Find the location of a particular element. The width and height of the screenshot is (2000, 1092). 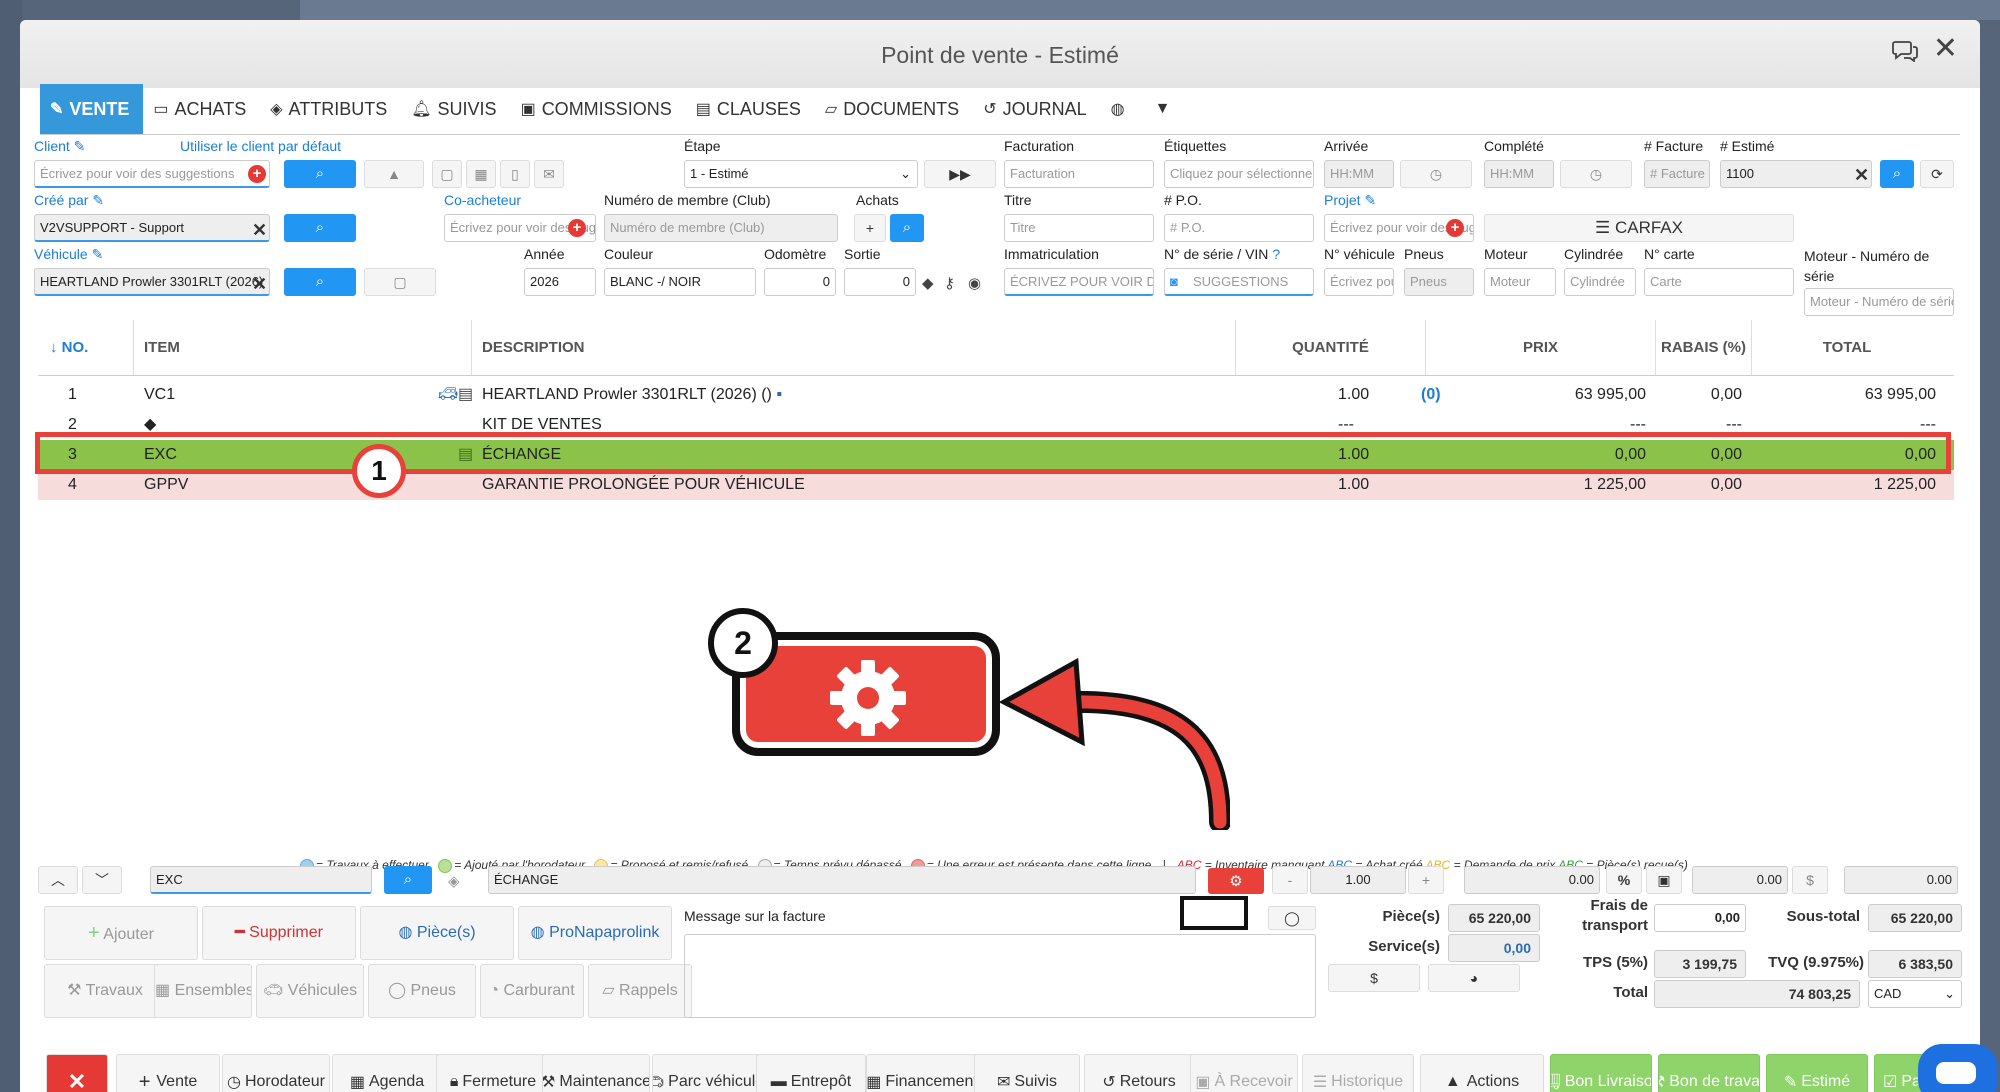

tab-vente: ✎ VENTE is located at coordinates (92, 109).